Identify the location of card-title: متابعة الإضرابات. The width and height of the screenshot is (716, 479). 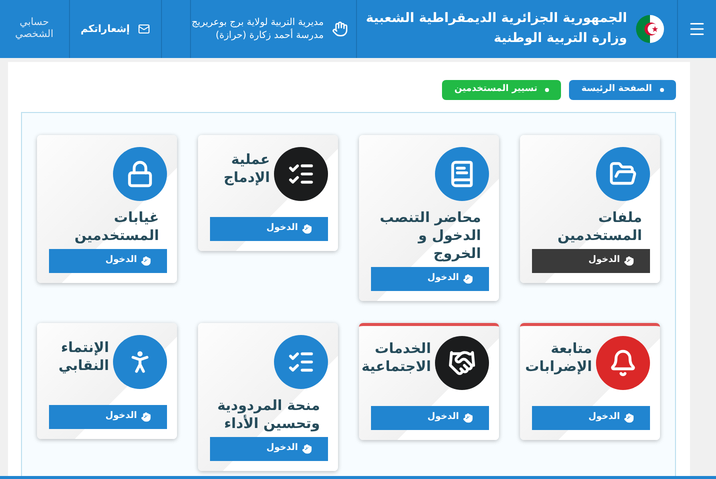
(558, 358).